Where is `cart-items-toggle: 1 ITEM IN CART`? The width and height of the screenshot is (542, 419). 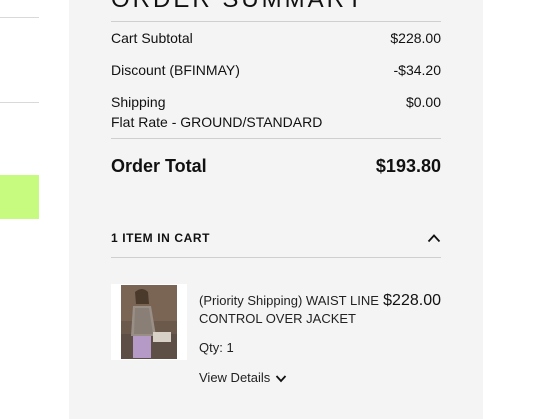 cart-items-toggle: 1 ITEM IN CART is located at coordinates (160, 238).